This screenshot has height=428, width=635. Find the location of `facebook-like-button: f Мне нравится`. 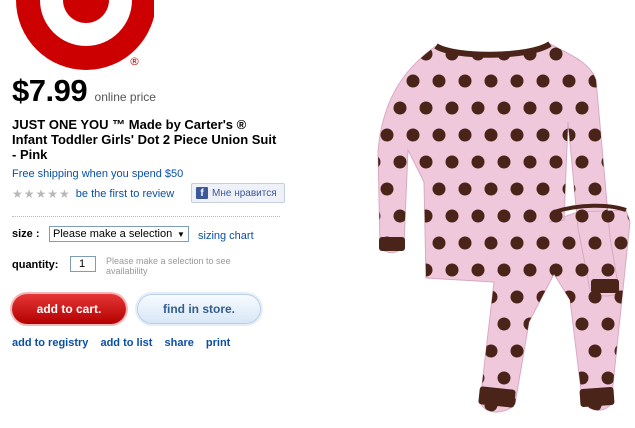

facebook-like-button: f Мне нравится is located at coordinates (238, 193).